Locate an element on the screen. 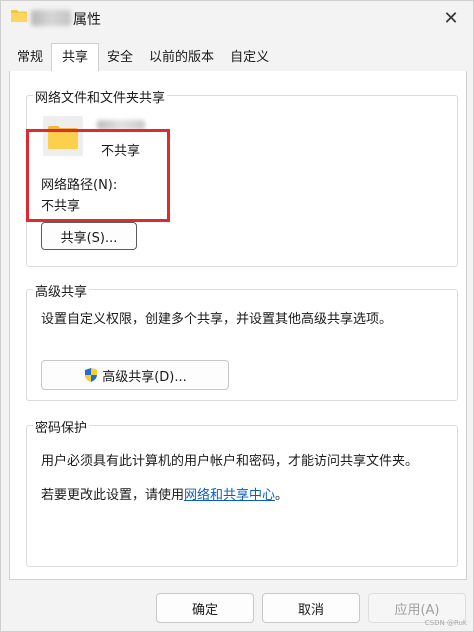  share-status: 不共享 is located at coordinates (121, 151).